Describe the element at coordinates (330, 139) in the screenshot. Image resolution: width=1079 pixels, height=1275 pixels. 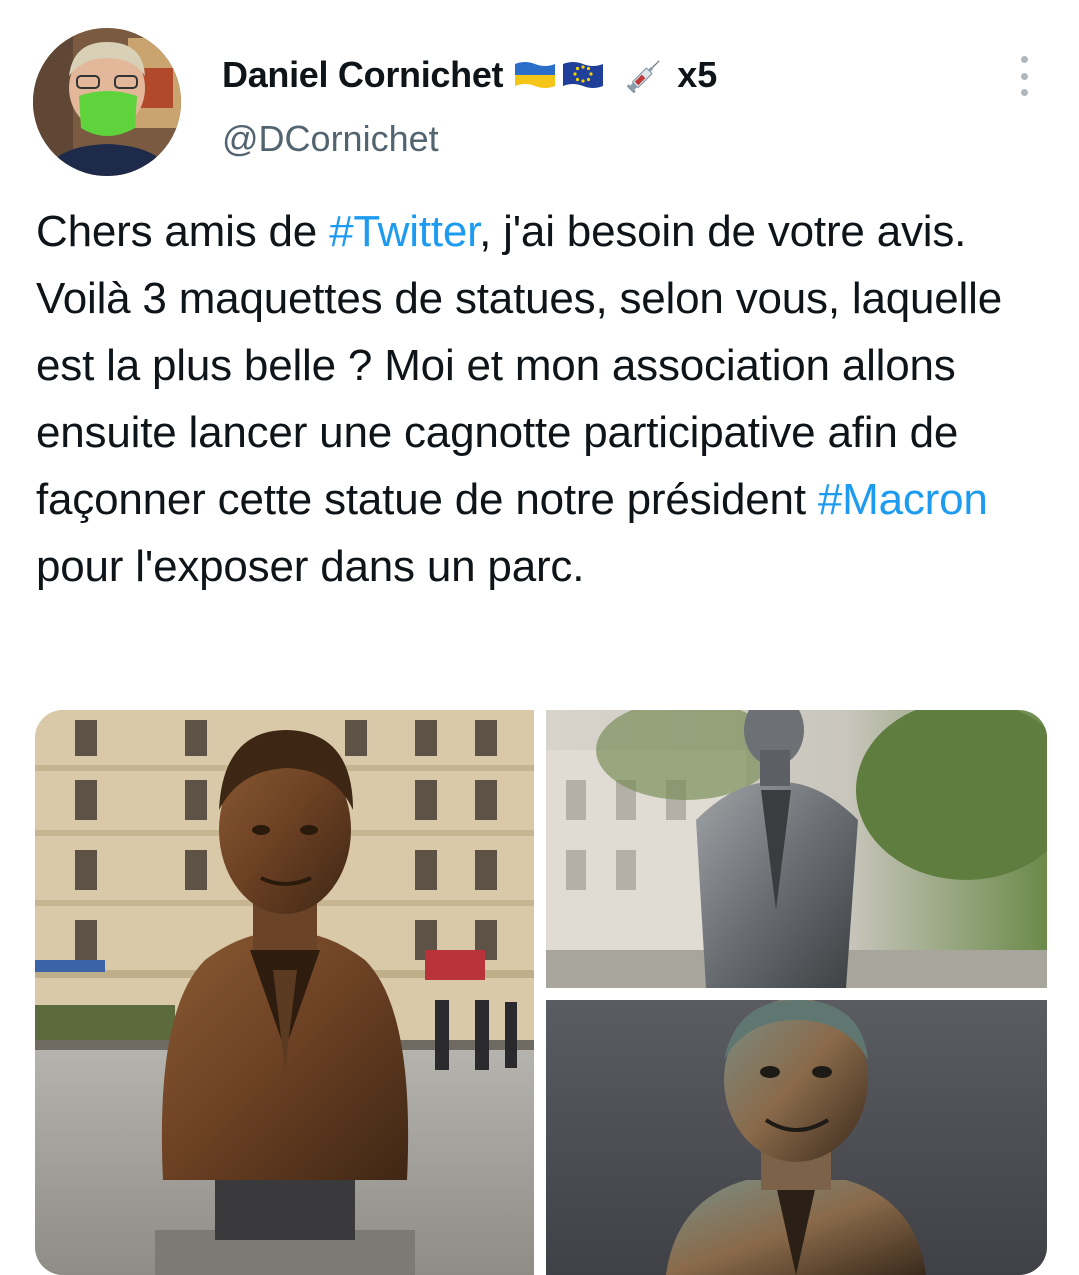
I see `author-handle: @DCornichet` at that location.